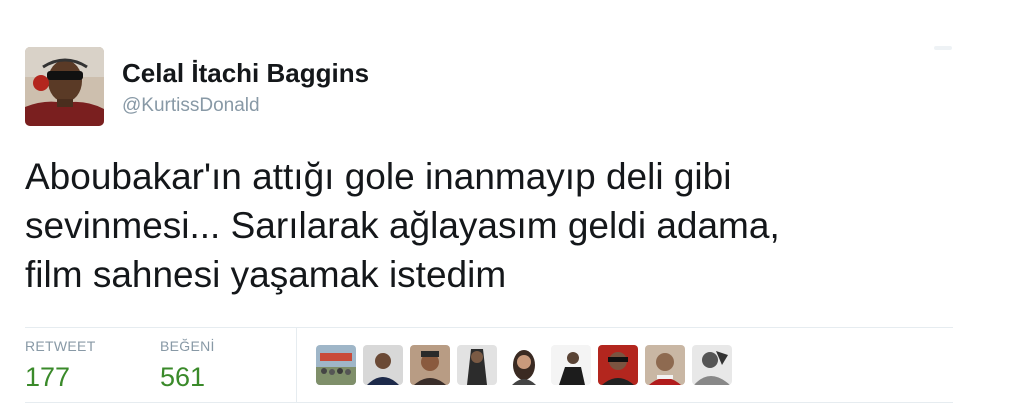  Describe the element at coordinates (48, 377) in the screenshot. I see `retweet-count: 177` at that location.